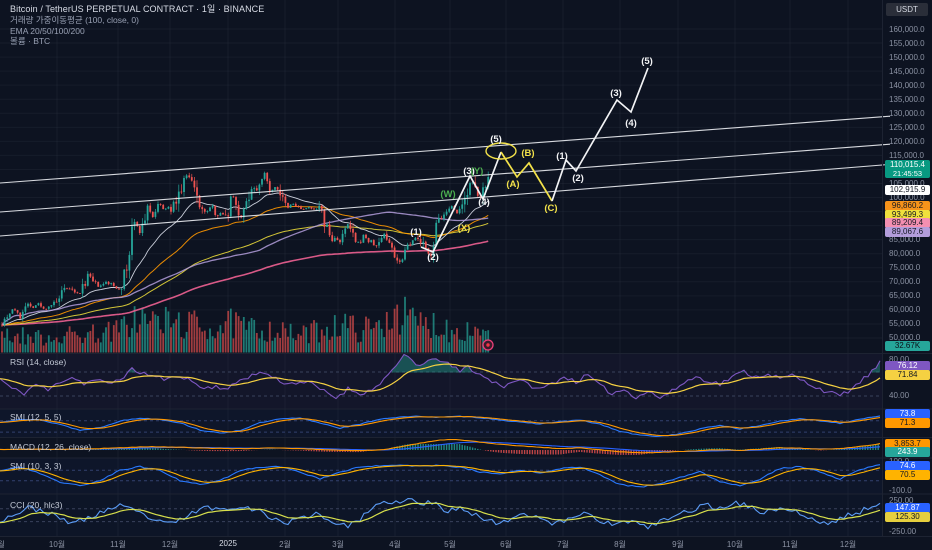  I want to click on price-tick: 160,000.0, so click(907, 29).